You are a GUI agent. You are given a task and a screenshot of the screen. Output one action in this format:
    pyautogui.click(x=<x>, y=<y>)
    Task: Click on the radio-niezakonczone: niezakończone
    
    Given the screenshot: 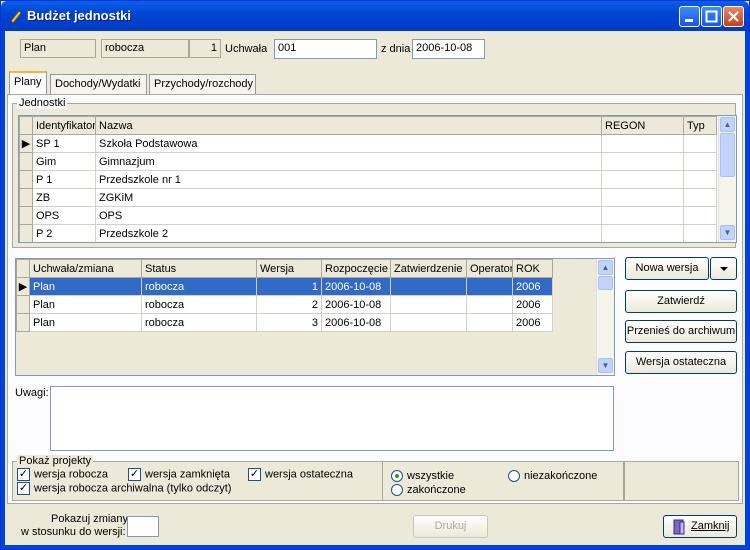 What is the action you would take?
    pyautogui.click(x=552, y=476)
    